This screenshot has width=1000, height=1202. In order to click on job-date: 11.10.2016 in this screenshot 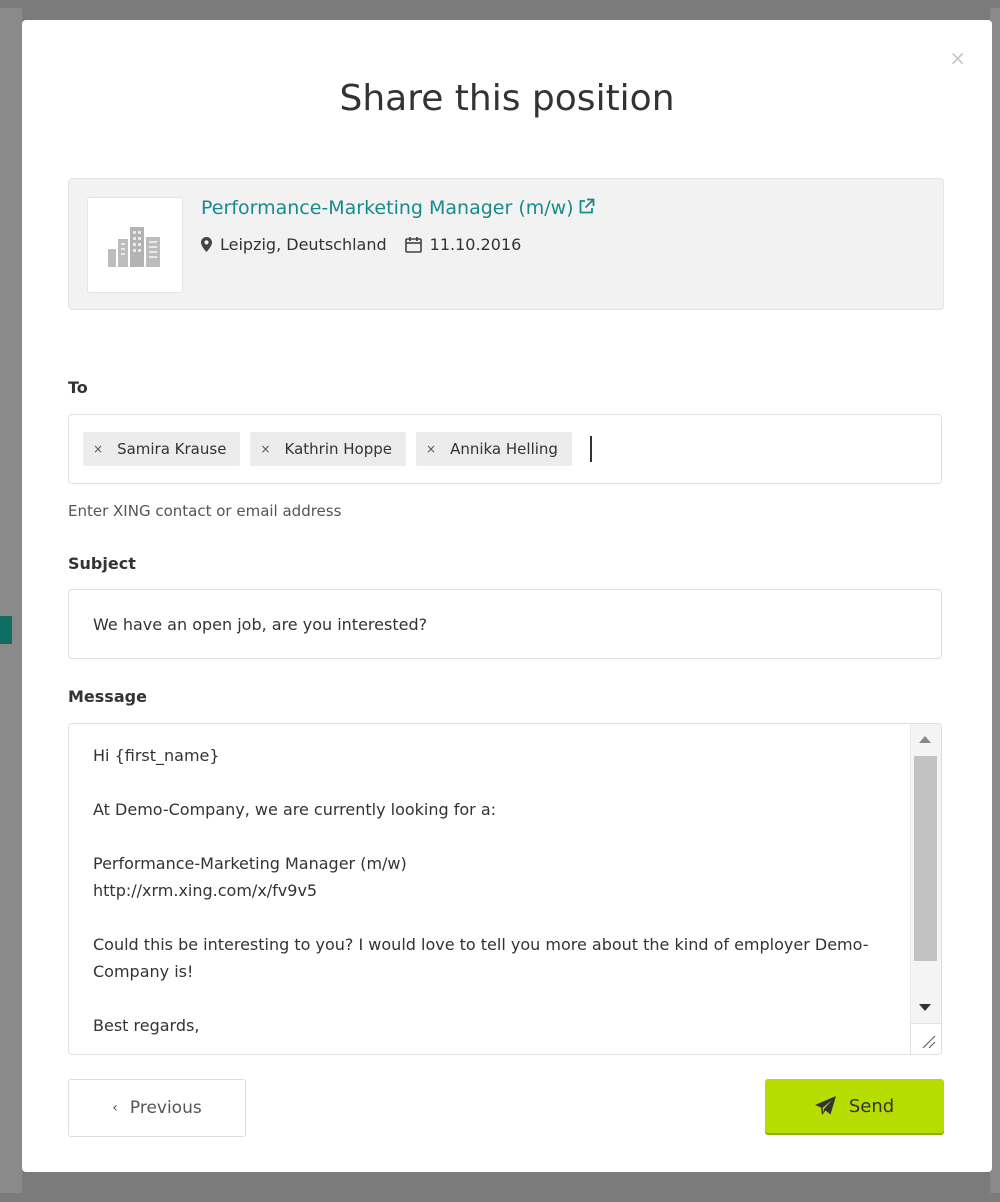, I will do `click(475, 244)`.